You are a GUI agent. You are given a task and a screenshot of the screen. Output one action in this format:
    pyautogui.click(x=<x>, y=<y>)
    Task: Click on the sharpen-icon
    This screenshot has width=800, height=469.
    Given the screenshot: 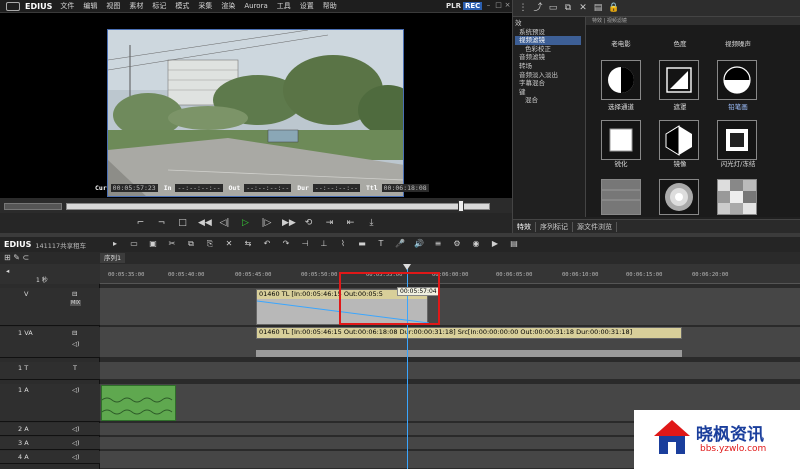 What is the action you would take?
    pyautogui.click(x=621, y=140)
    